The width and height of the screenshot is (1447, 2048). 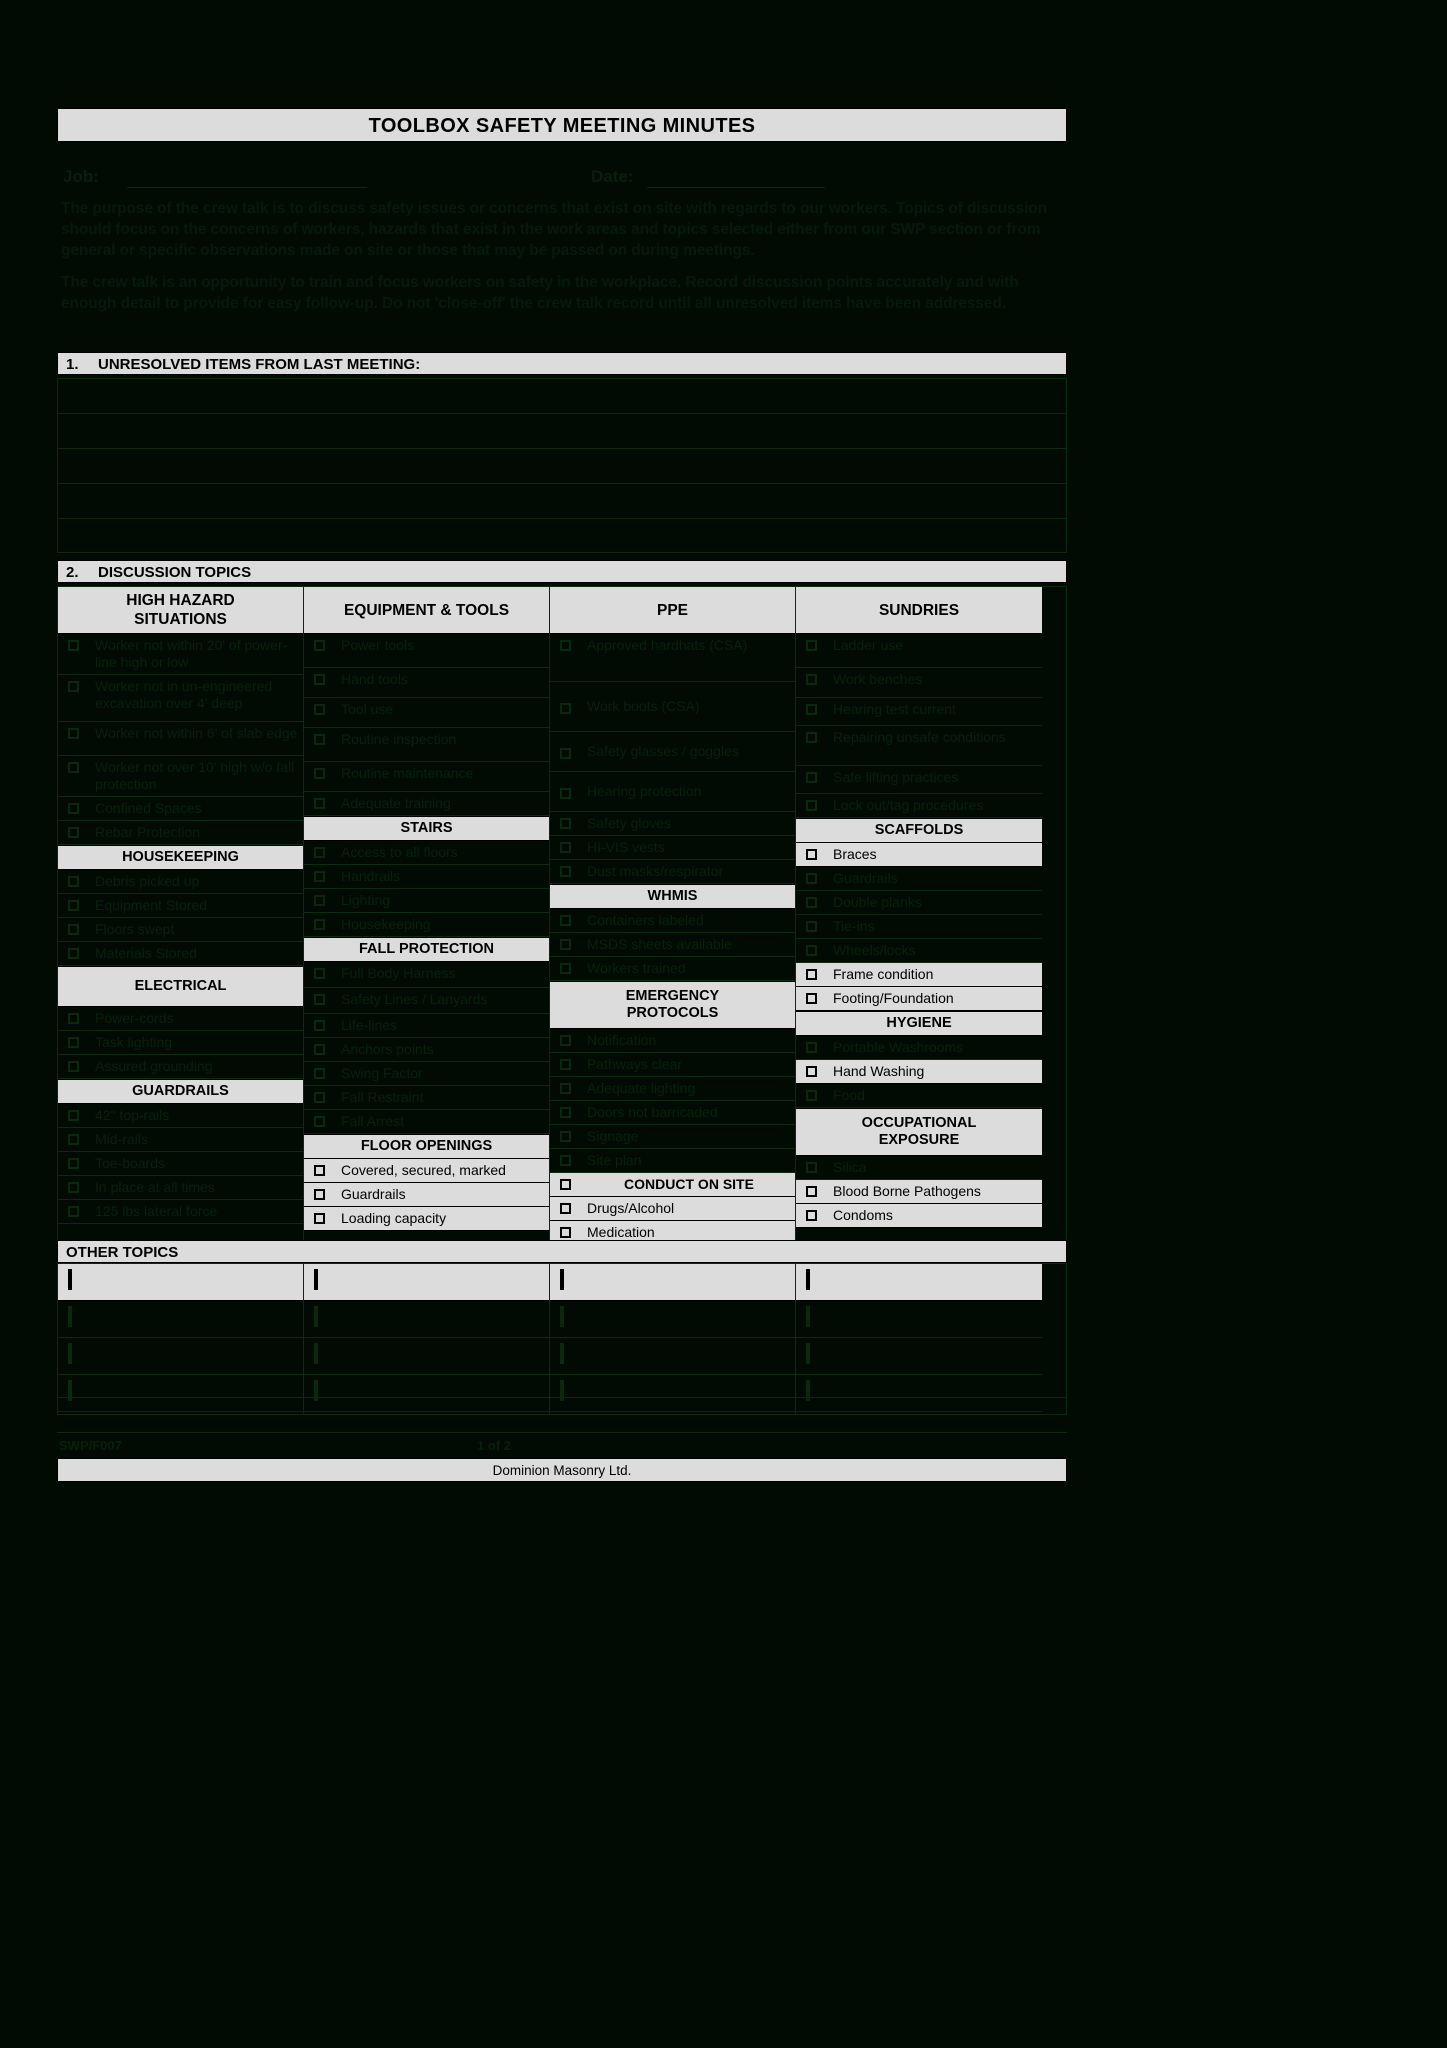 What do you see at coordinates (672, 824) in the screenshot?
I see `checklist-item: Safety gloves` at bounding box center [672, 824].